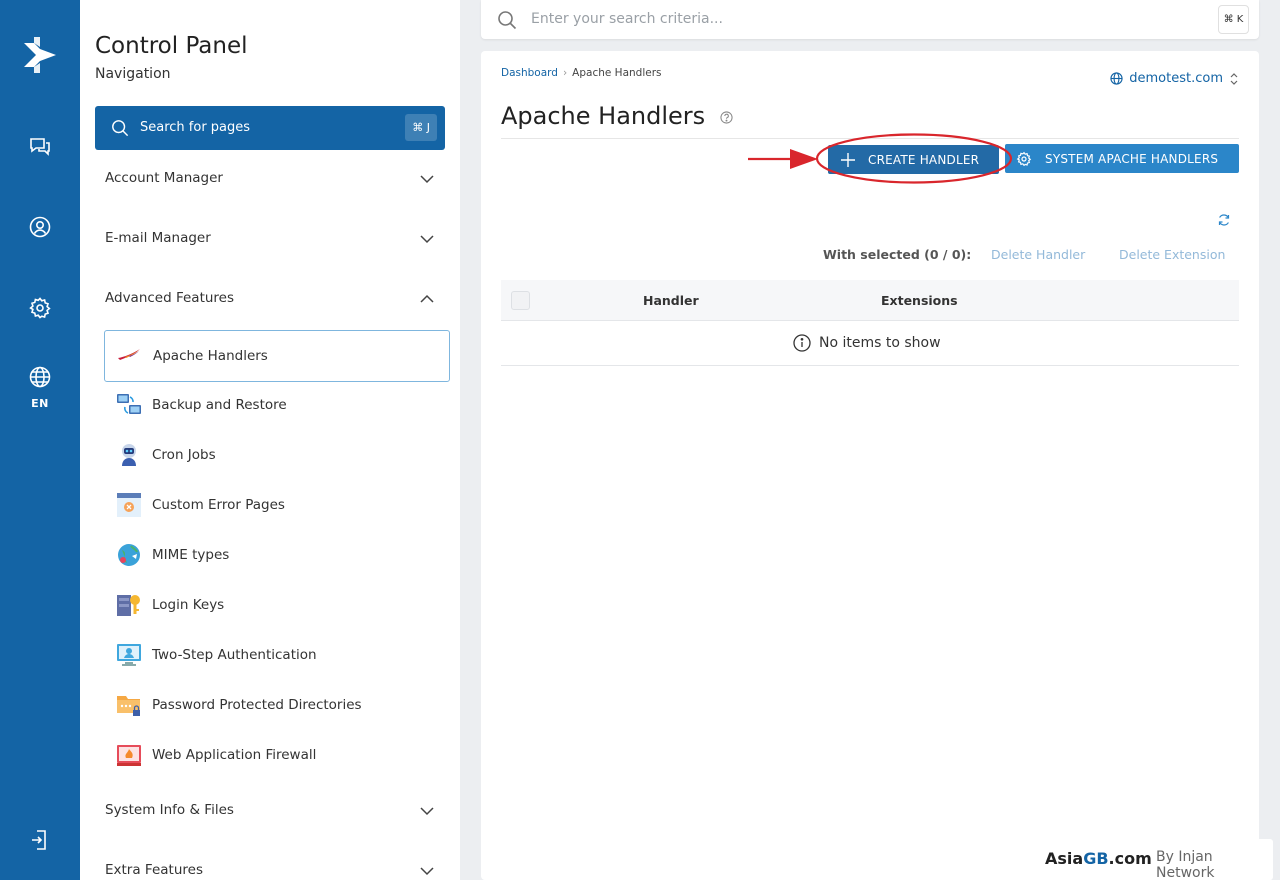 This screenshot has height=880, width=1280. I want to click on delete-extension-action: Delete Extension, so click(1172, 254).